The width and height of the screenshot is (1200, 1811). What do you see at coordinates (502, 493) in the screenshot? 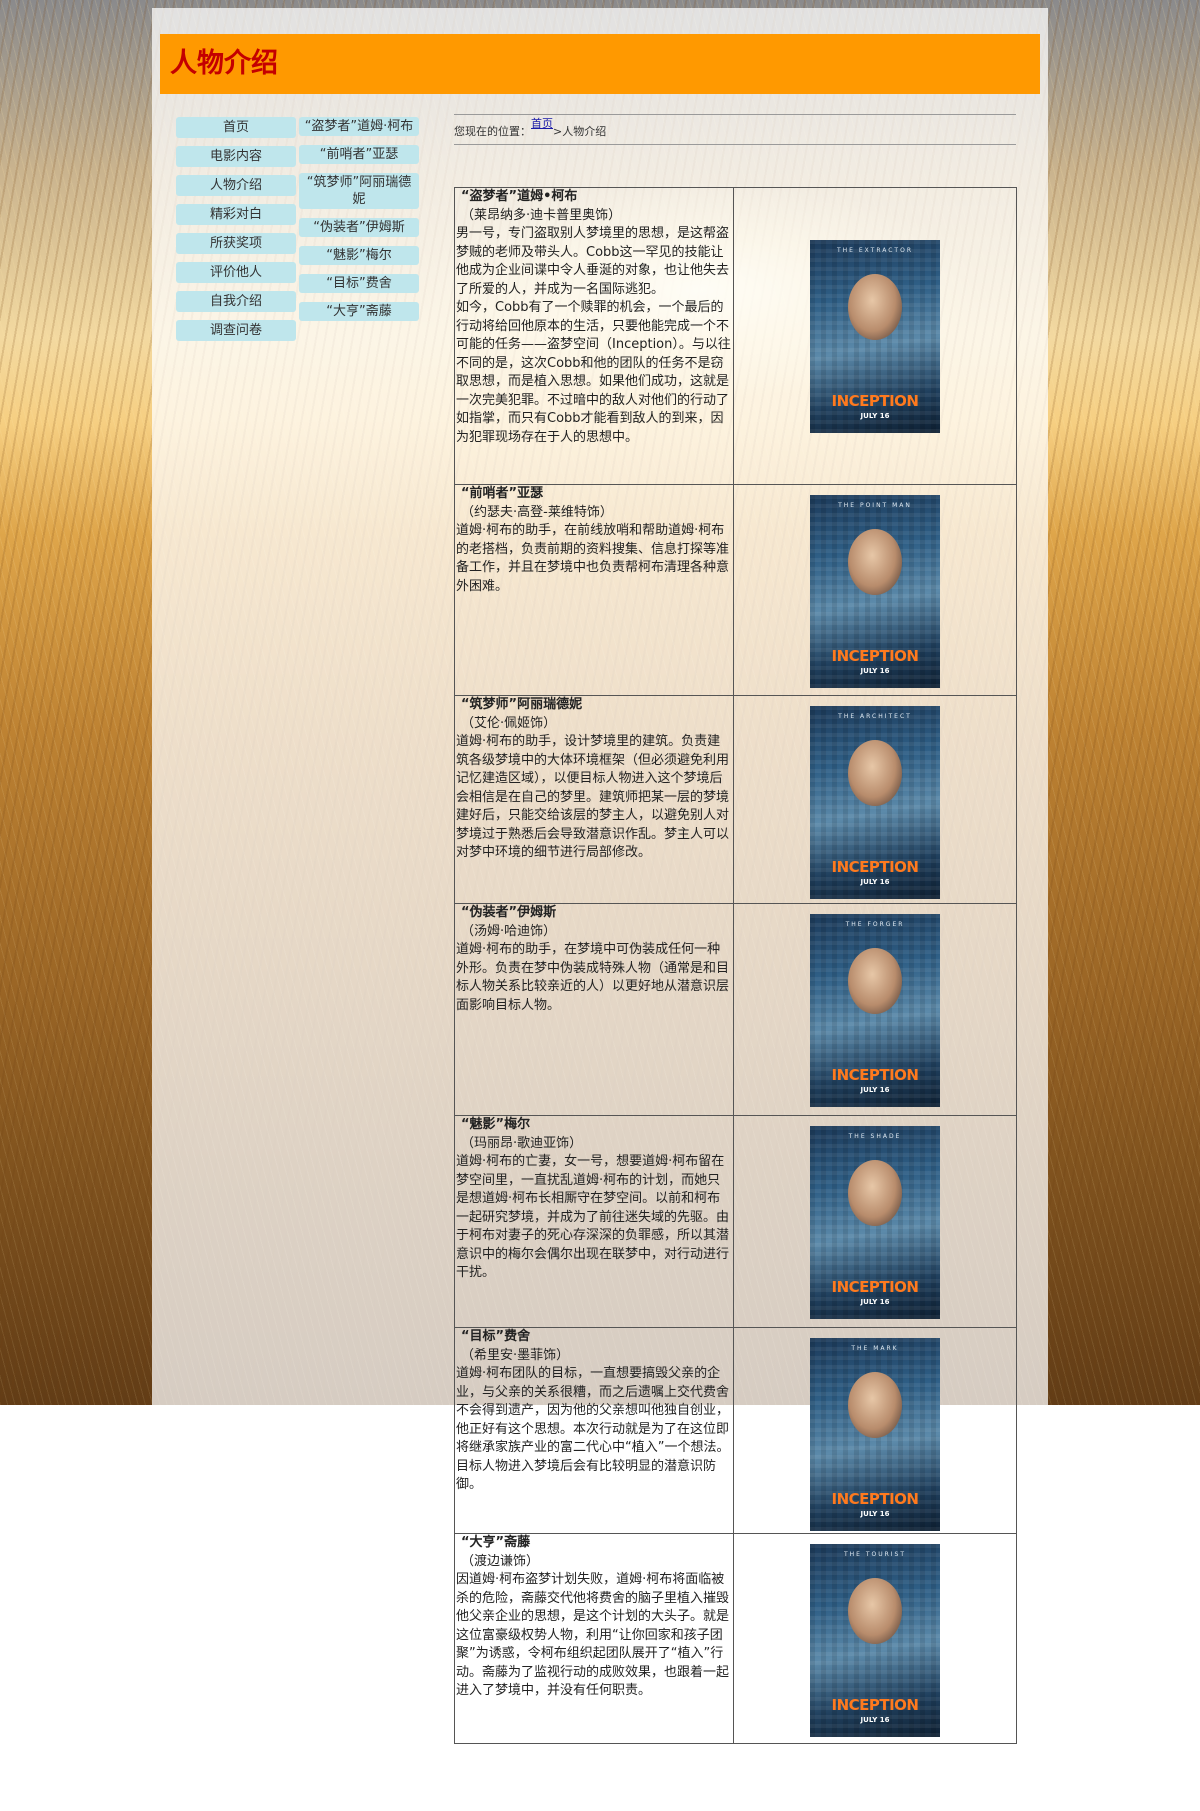
I see `character-name: “前哨者”亚瑟` at bounding box center [502, 493].